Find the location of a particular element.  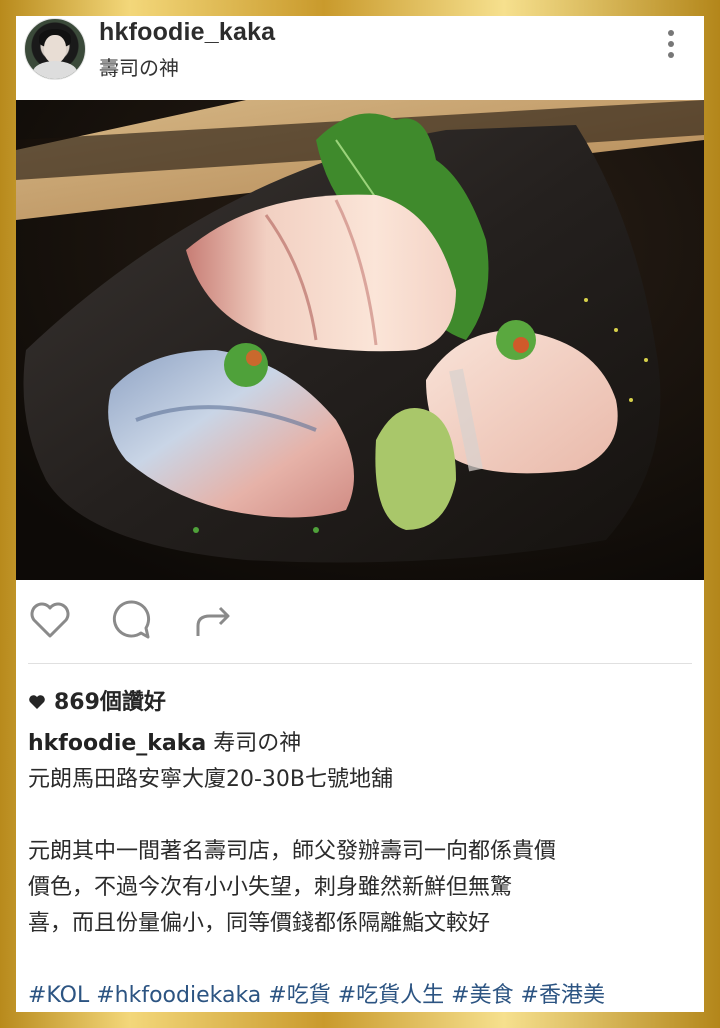

avatar-face is located at coordinates (55, 49).